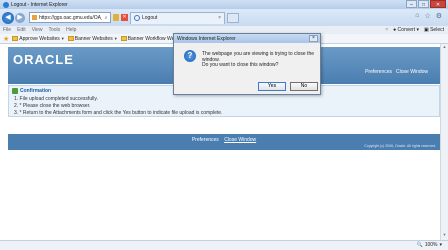 The width and height of the screenshot is (448, 250). What do you see at coordinates (37, 30) in the screenshot?
I see `menu-view: View` at bounding box center [37, 30].